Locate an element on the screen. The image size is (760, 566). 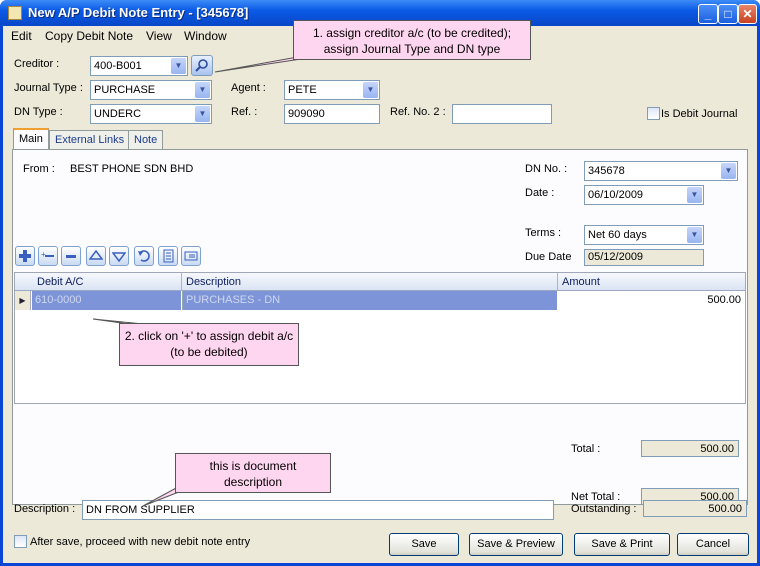
close-button: ✕ is located at coordinates (747, 14).